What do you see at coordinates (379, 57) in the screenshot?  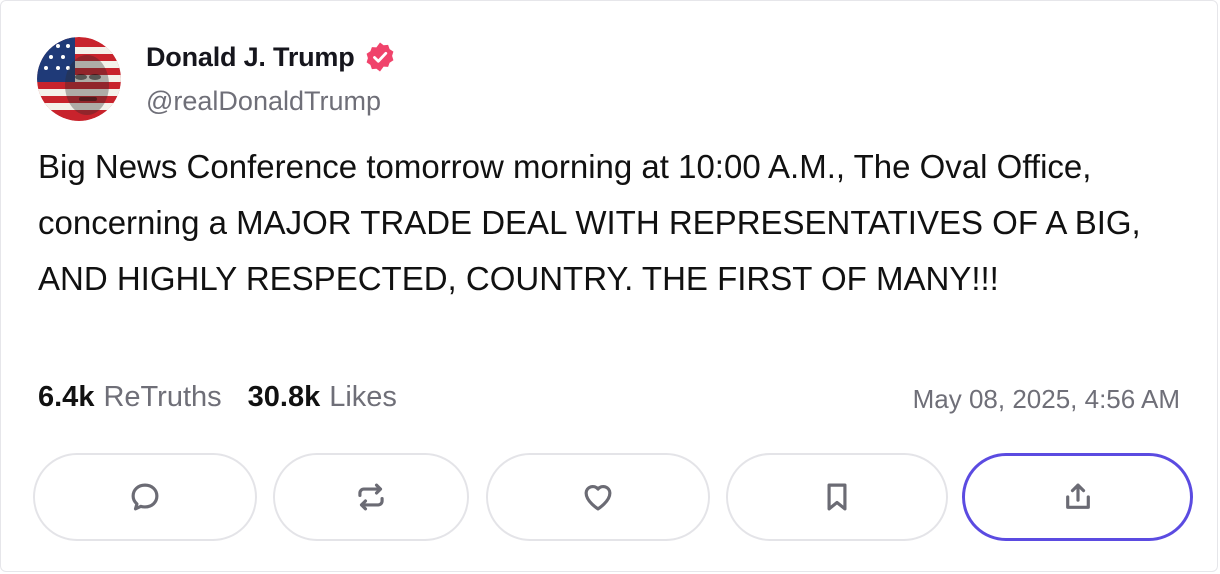 I see `verified-badge-icon` at bounding box center [379, 57].